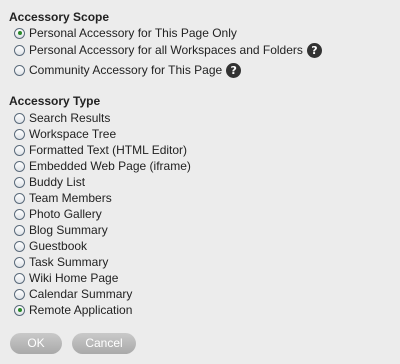 This screenshot has height=364, width=400. I want to click on type-option-task-summary: Task Summary, so click(61, 262).